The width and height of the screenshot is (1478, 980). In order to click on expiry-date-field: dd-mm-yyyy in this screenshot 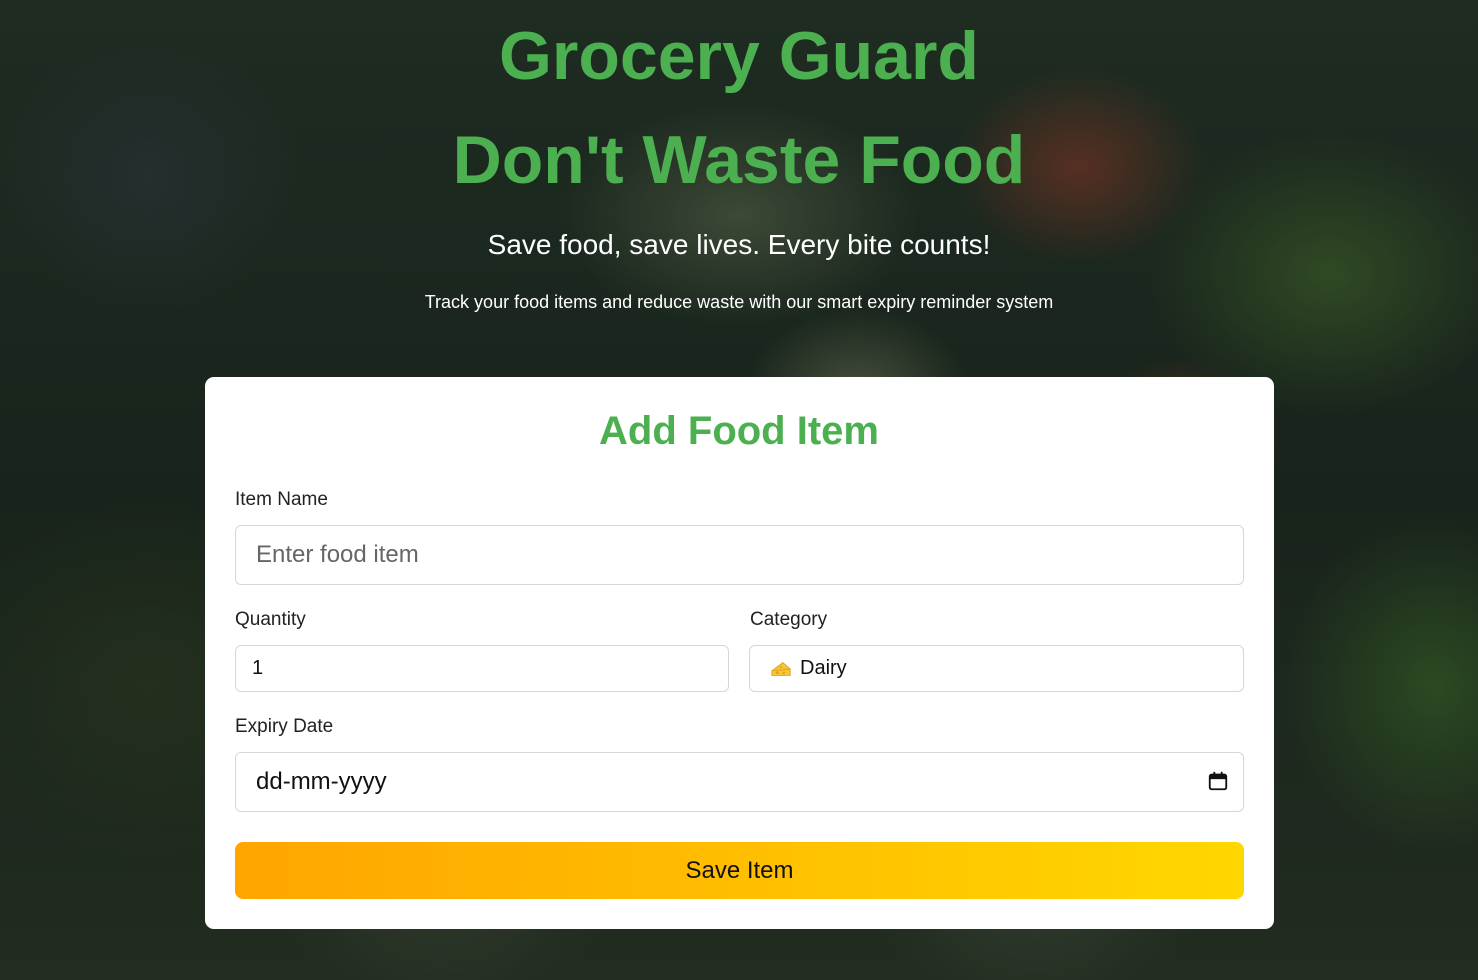, I will do `click(739, 782)`.